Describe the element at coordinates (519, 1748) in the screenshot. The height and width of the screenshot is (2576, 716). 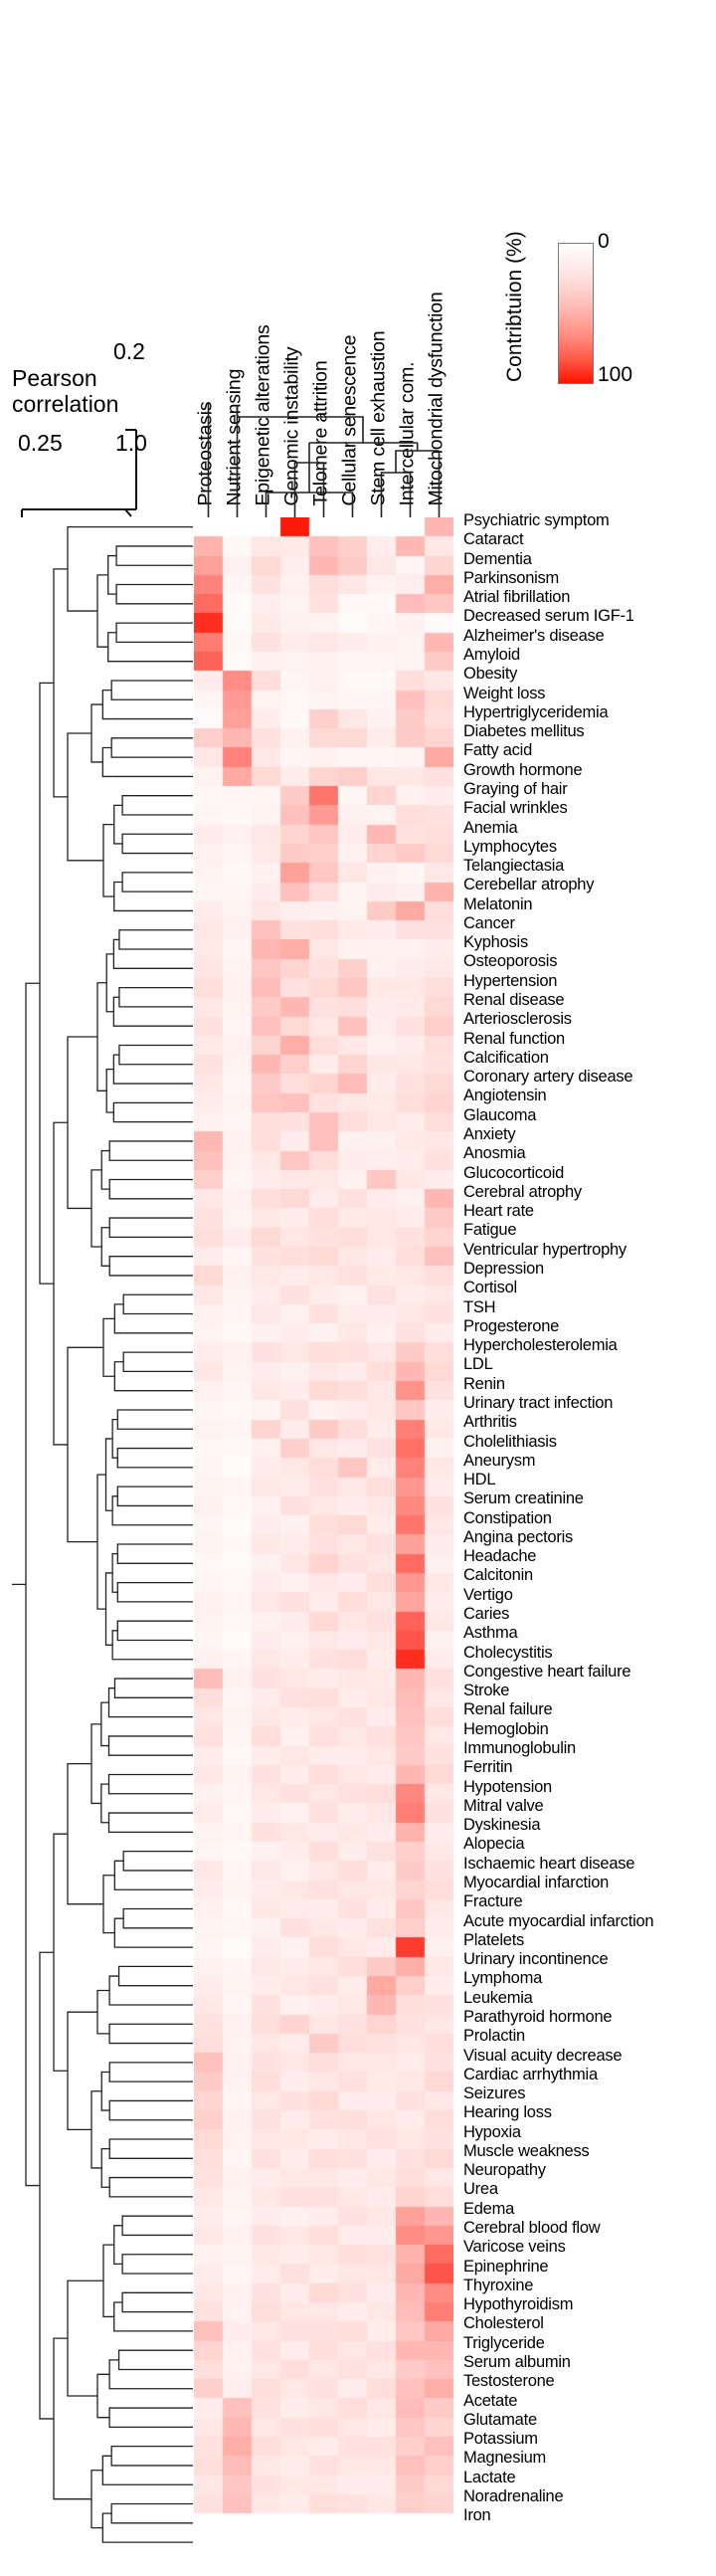
I see `row-label-64: Immunoglobulin` at that location.